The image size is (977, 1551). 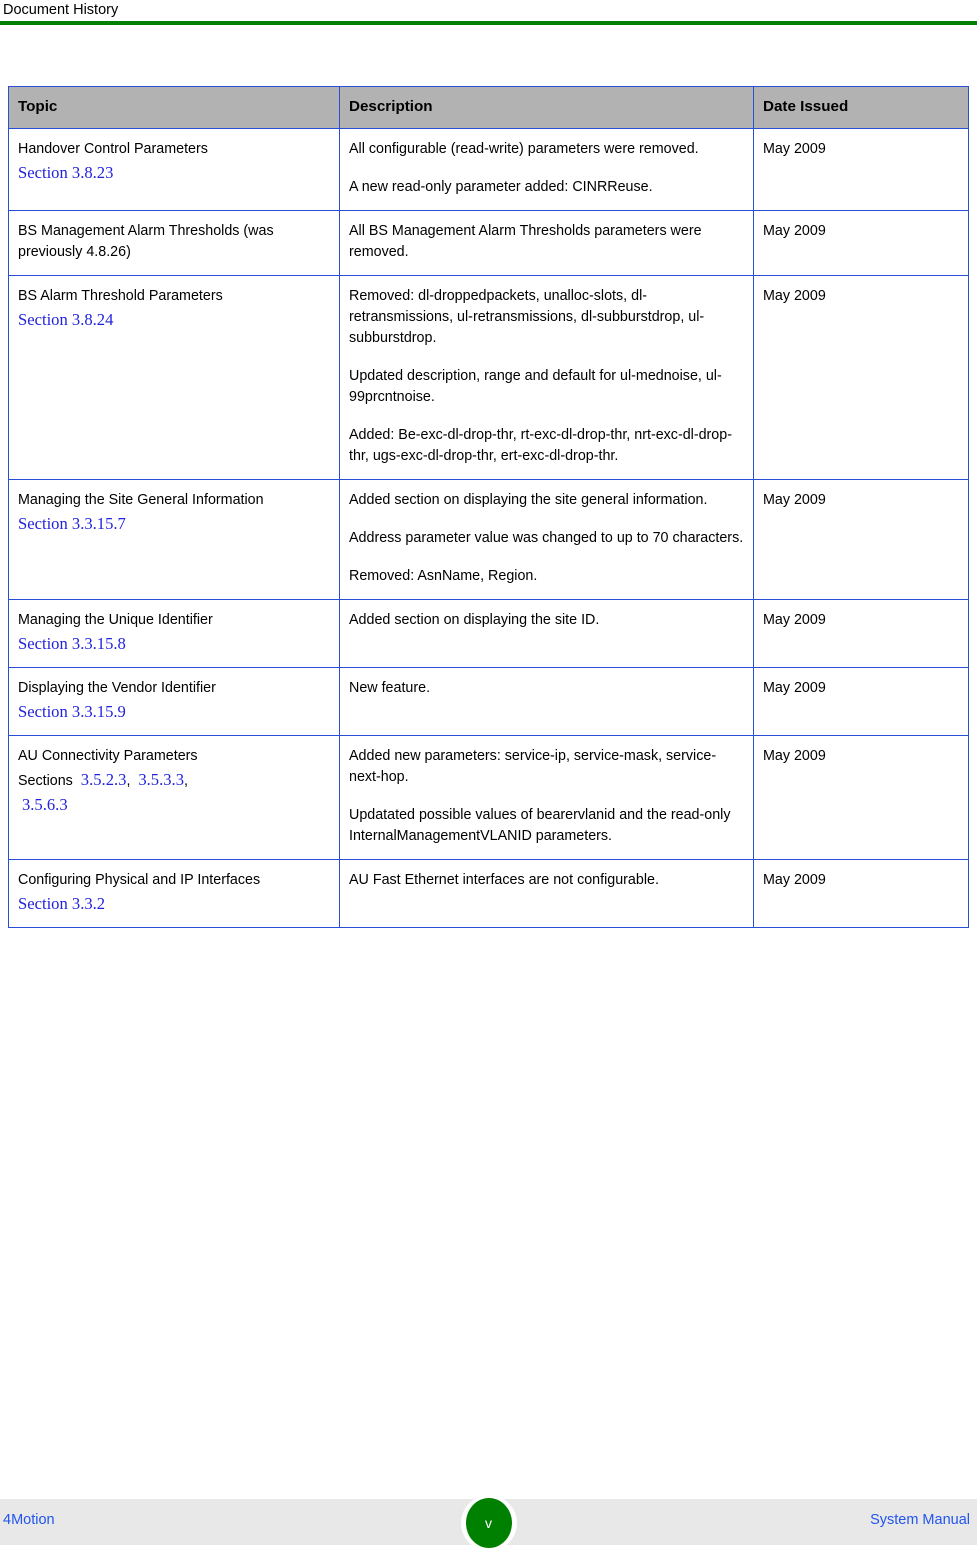 I want to click on topic-title: Handover Control Parameters, so click(x=113, y=149).